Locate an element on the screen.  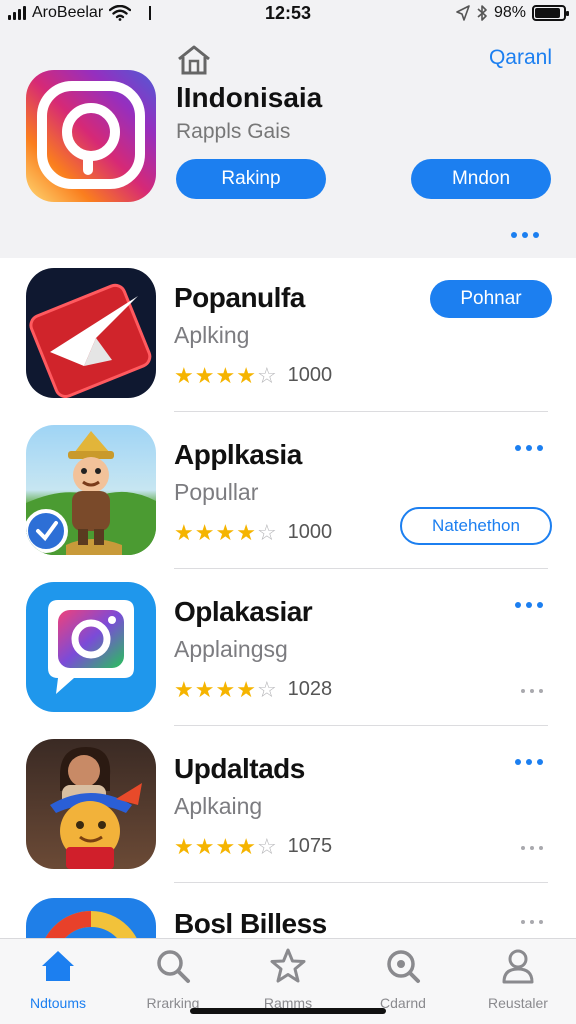
magnifier-icon is located at coordinates (403, 966).